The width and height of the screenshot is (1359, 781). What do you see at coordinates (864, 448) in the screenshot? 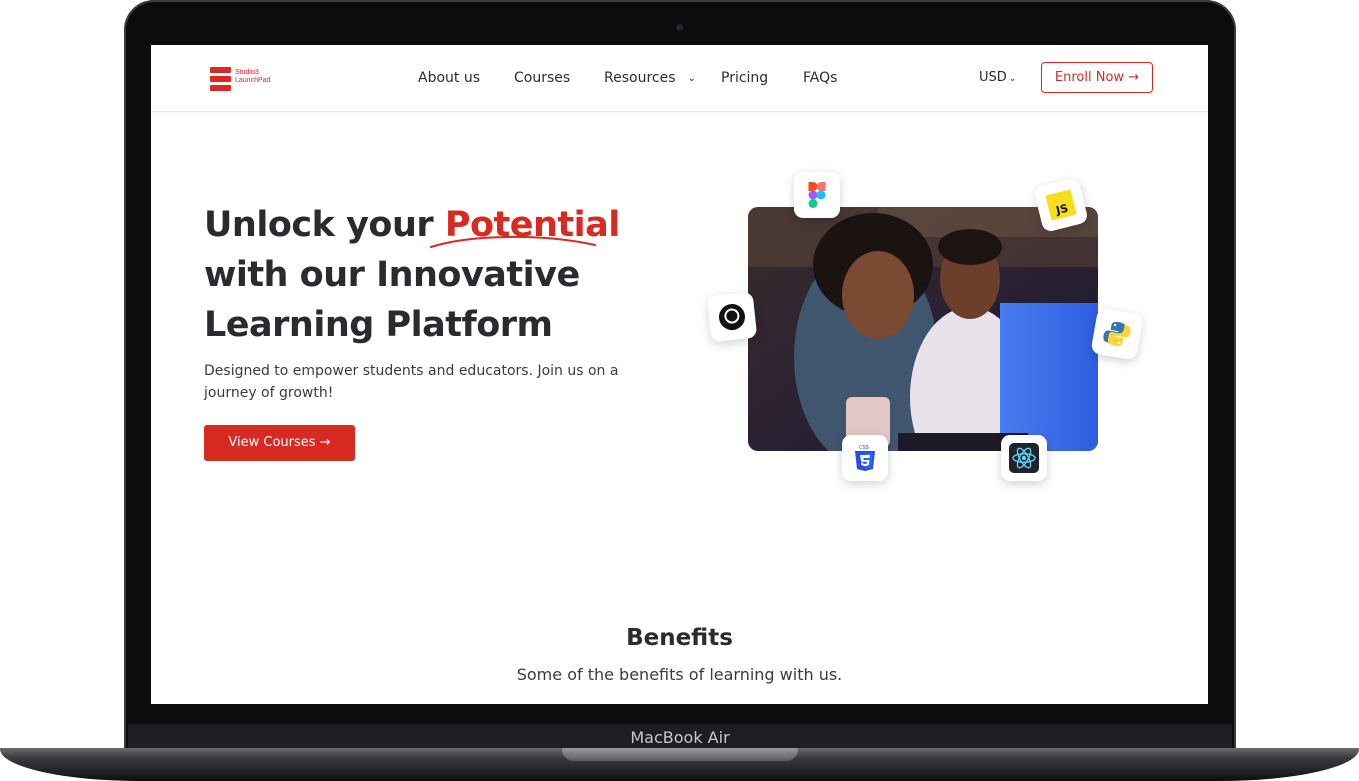
I see `svg-text: CSS` at bounding box center [864, 448].